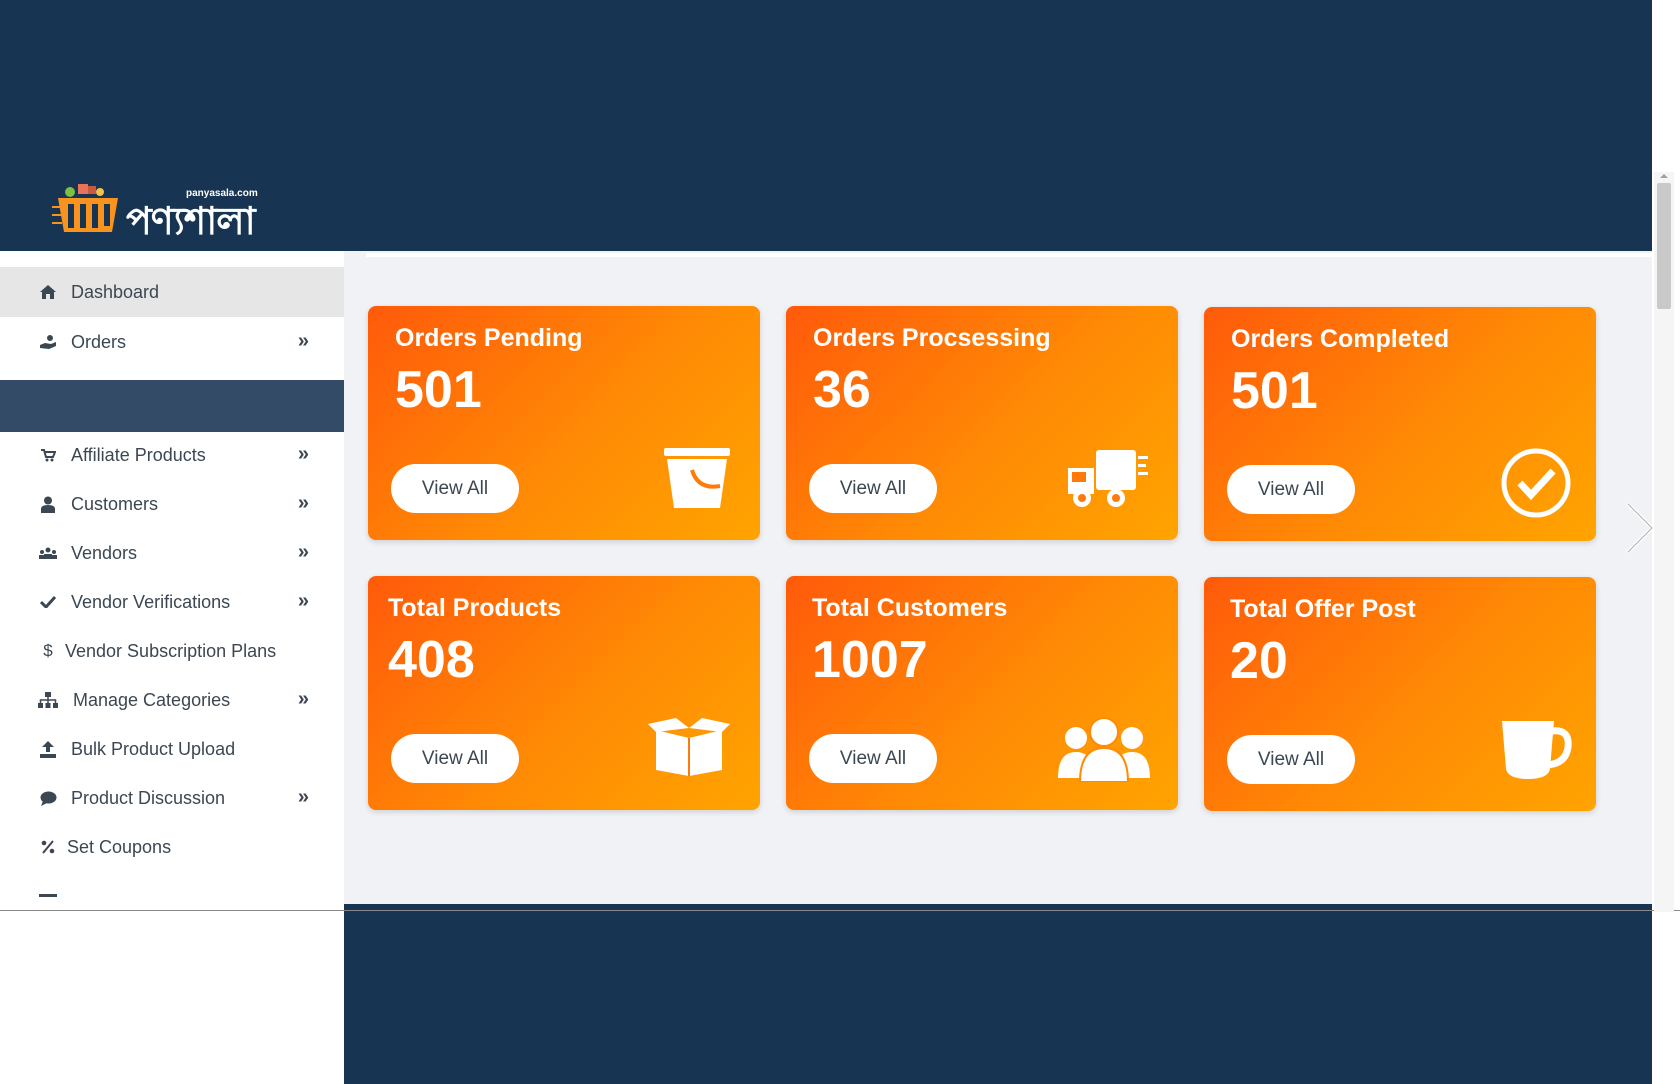  I want to click on sitemap-icon, so click(48, 700).